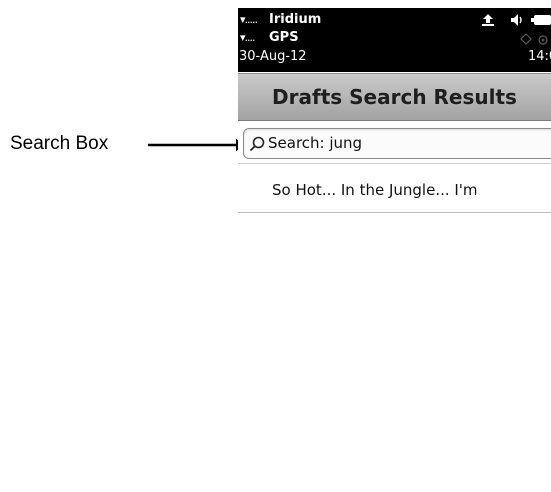  What do you see at coordinates (198, 145) in the screenshot?
I see `annotation-arrow` at bounding box center [198, 145].